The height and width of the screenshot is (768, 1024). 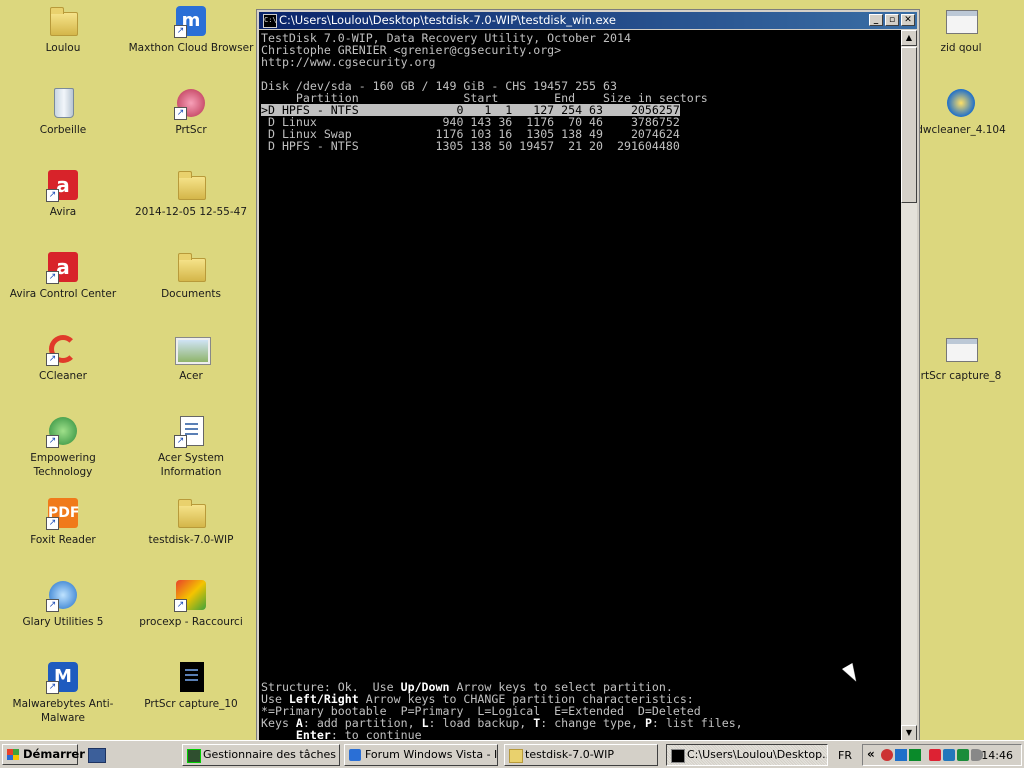 What do you see at coordinates (191, 103) in the screenshot?
I see `prtscr-icon: ↗` at bounding box center [191, 103].